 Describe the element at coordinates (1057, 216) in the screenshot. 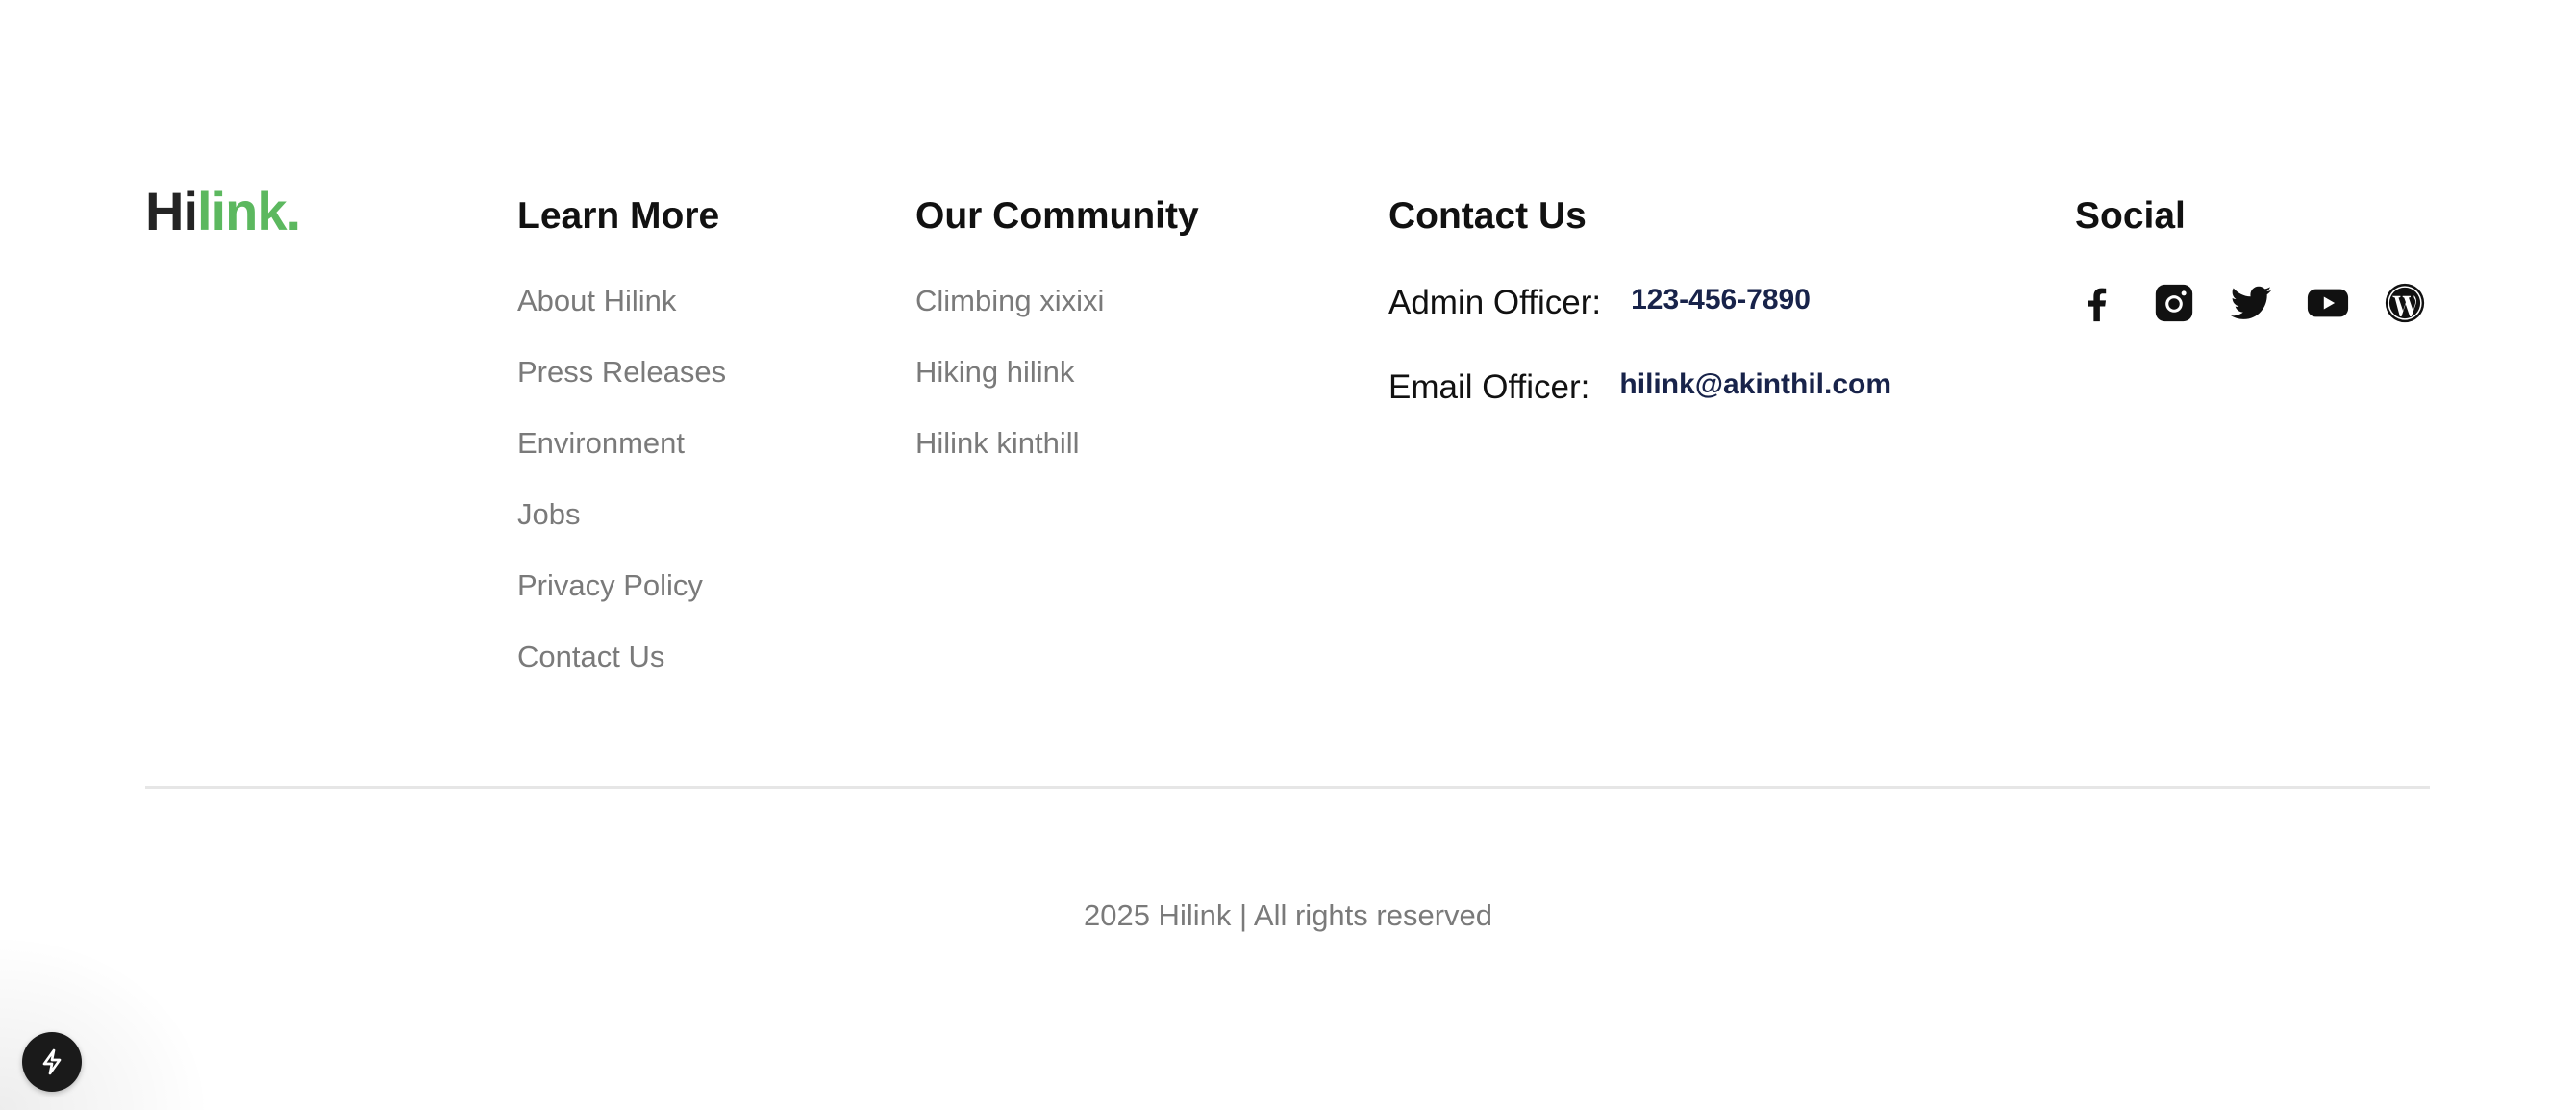

I see `community-heading: Our Community` at that location.